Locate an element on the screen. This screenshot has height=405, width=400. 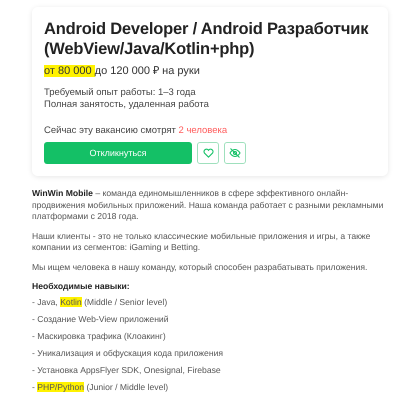
skill-item: - Уникализация и обфускация кода приложения is located at coordinates (128, 353).